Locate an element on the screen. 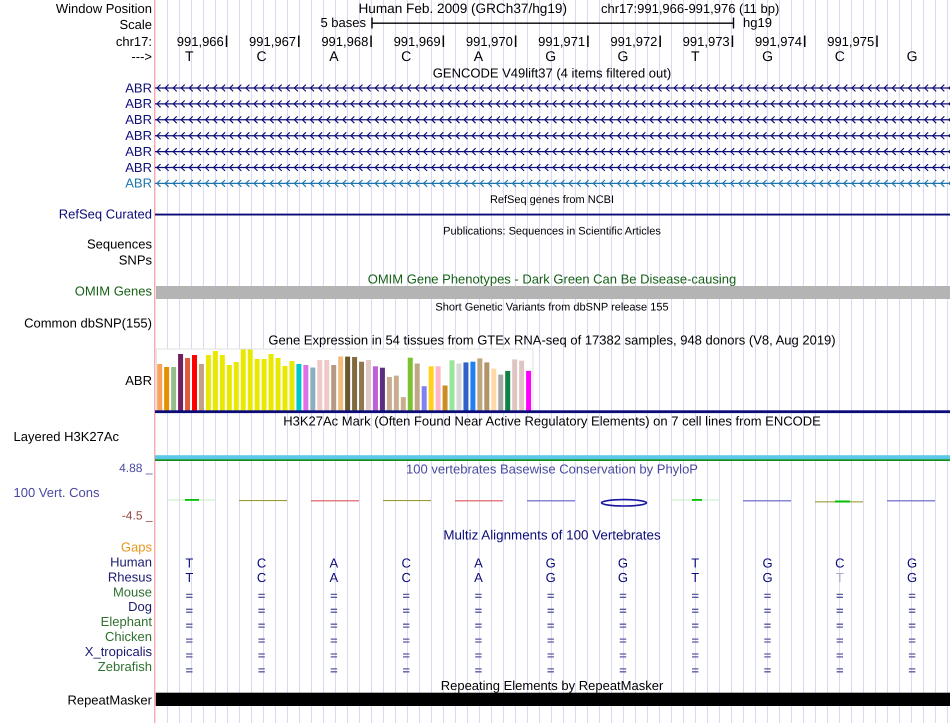  svg-text: RefSeq genes from NCBI is located at coordinates (552, 200).